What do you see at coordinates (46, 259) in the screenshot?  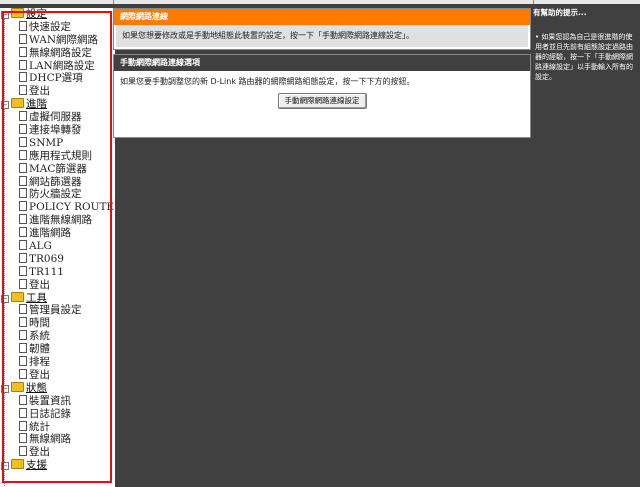 I see `tree-page-label: TR069` at bounding box center [46, 259].